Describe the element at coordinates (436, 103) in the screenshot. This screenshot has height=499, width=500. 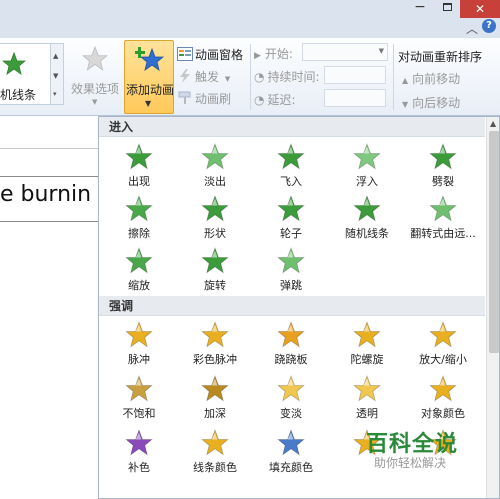
I see `move-later-label: 向后移动` at that location.